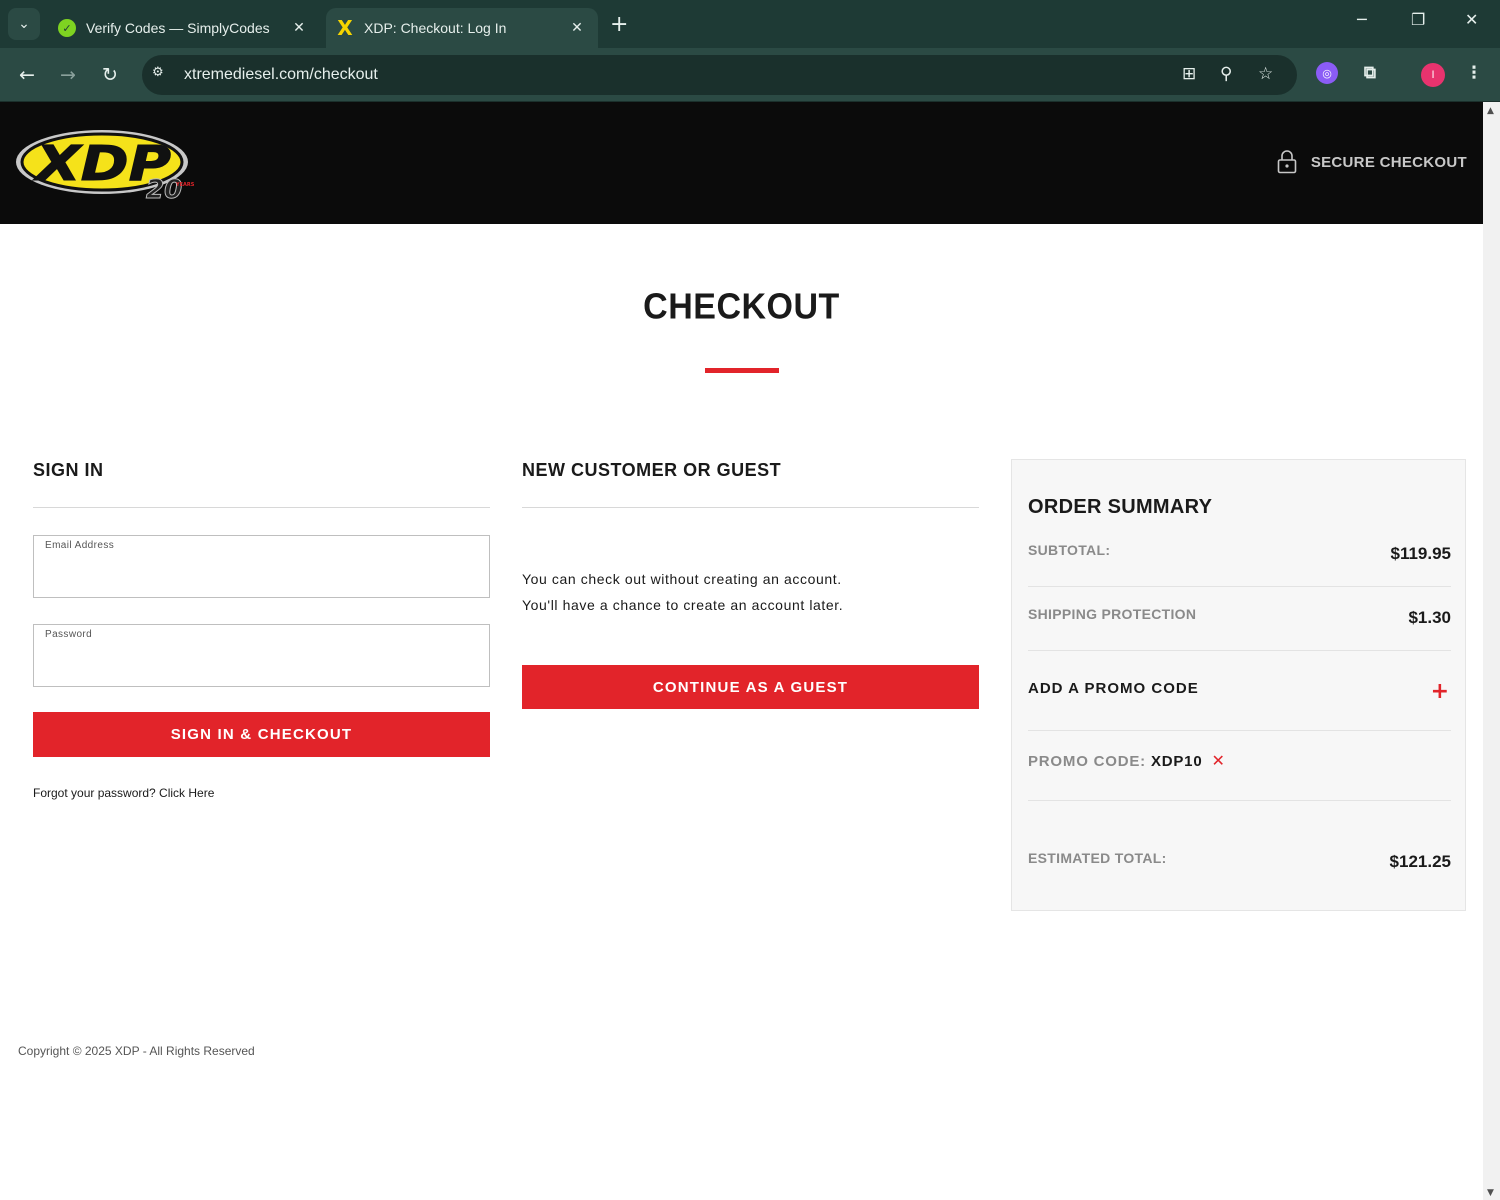 The width and height of the screenshot is (1500, 1200). I want to click on bookmark-star-icon: ☆, so click(1265, 74).